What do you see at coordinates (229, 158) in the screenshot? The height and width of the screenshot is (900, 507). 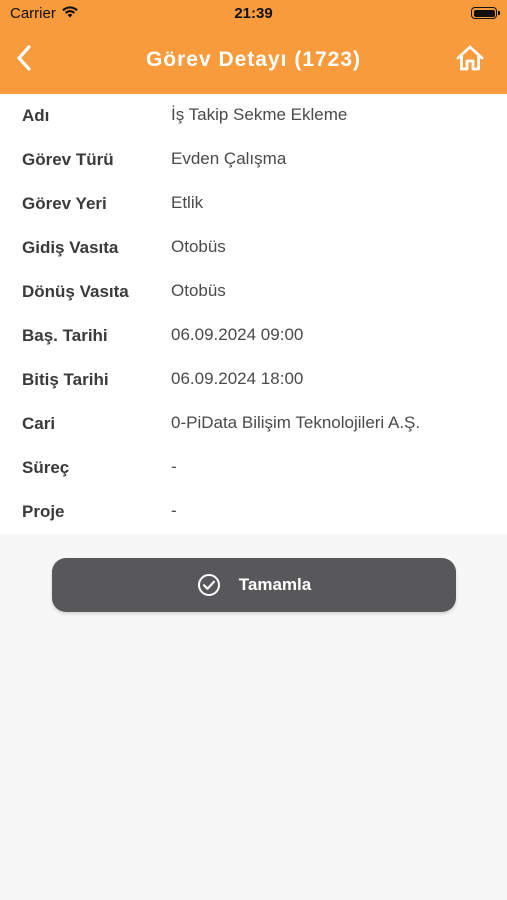 I see `detail-value: Evden Çalışma` at bounding box center [229, 158].